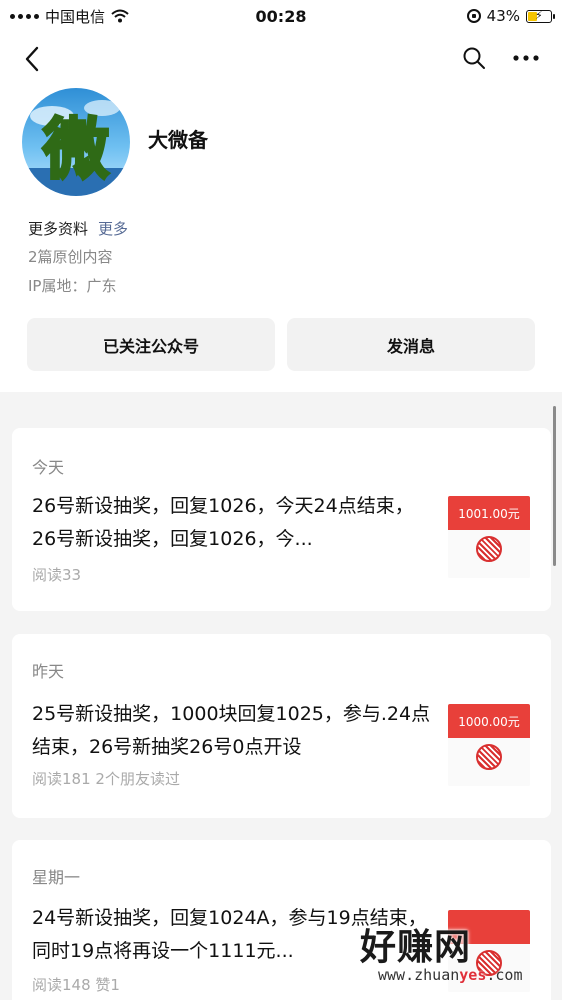 The width and height of the screenshot is (562, 1000). What do you see at coordinates (33, 59) in the screenshot?
I see `chevron-left-icon` at bounding box center [33, 59].